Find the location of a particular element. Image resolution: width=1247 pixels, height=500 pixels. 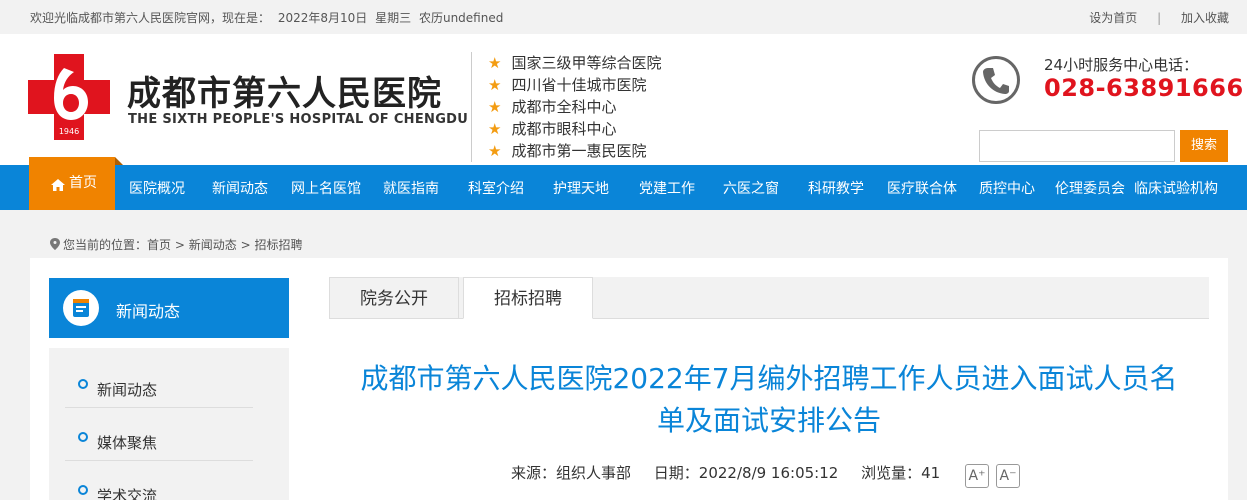

search-button: 搜索 is located at coordinates (1204, 146).